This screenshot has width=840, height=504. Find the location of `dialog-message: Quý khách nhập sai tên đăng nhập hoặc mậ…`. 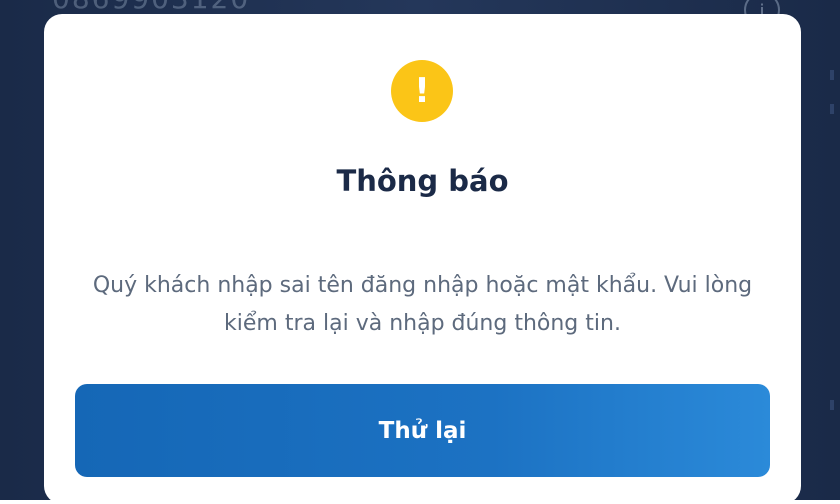

dialog-message: Quý khách nhập sai tên đăng nhập hoặc mậ… is located at coordinates (422, 304).